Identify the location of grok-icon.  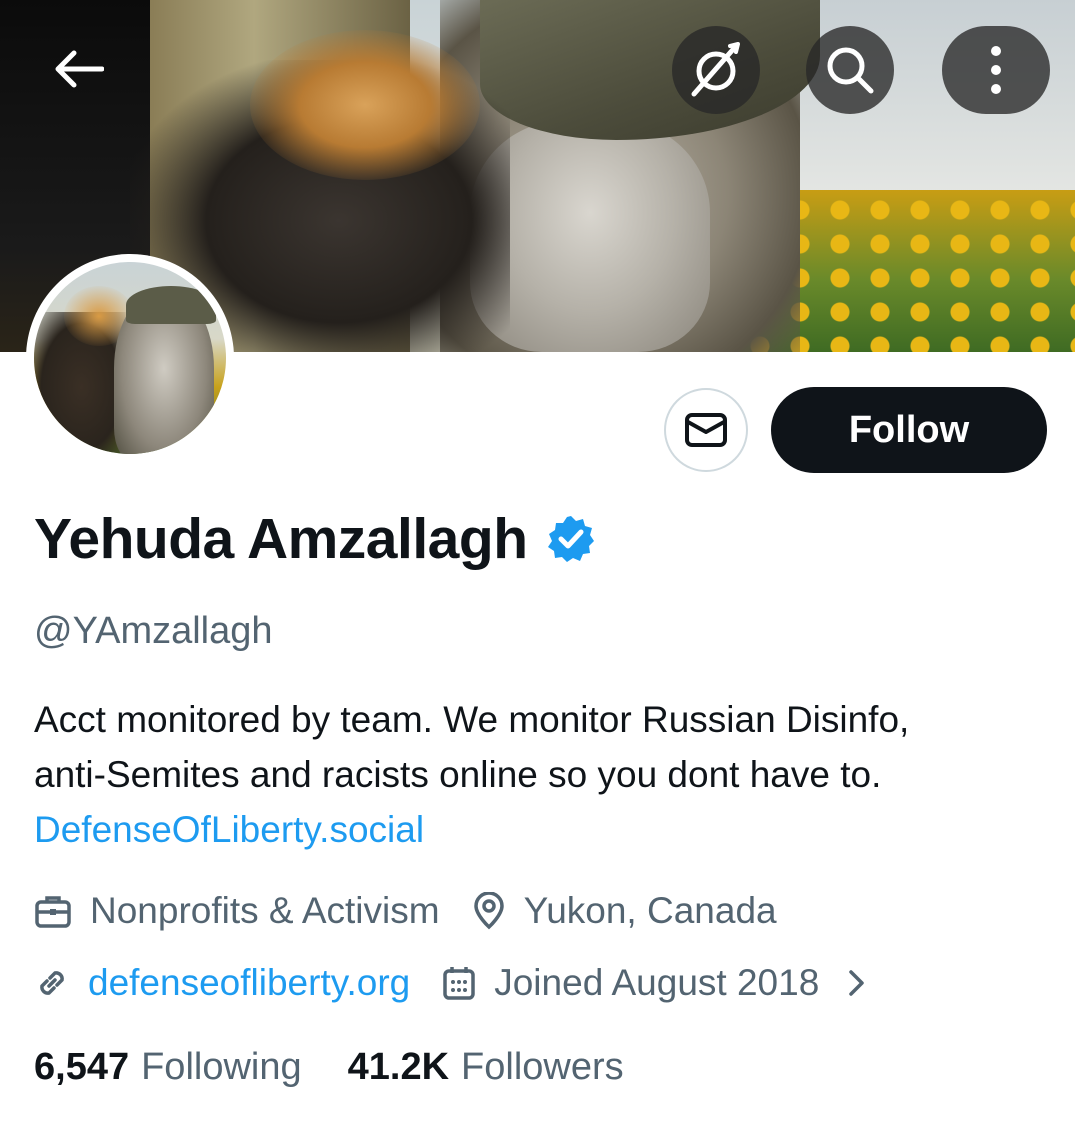
(715, 69).